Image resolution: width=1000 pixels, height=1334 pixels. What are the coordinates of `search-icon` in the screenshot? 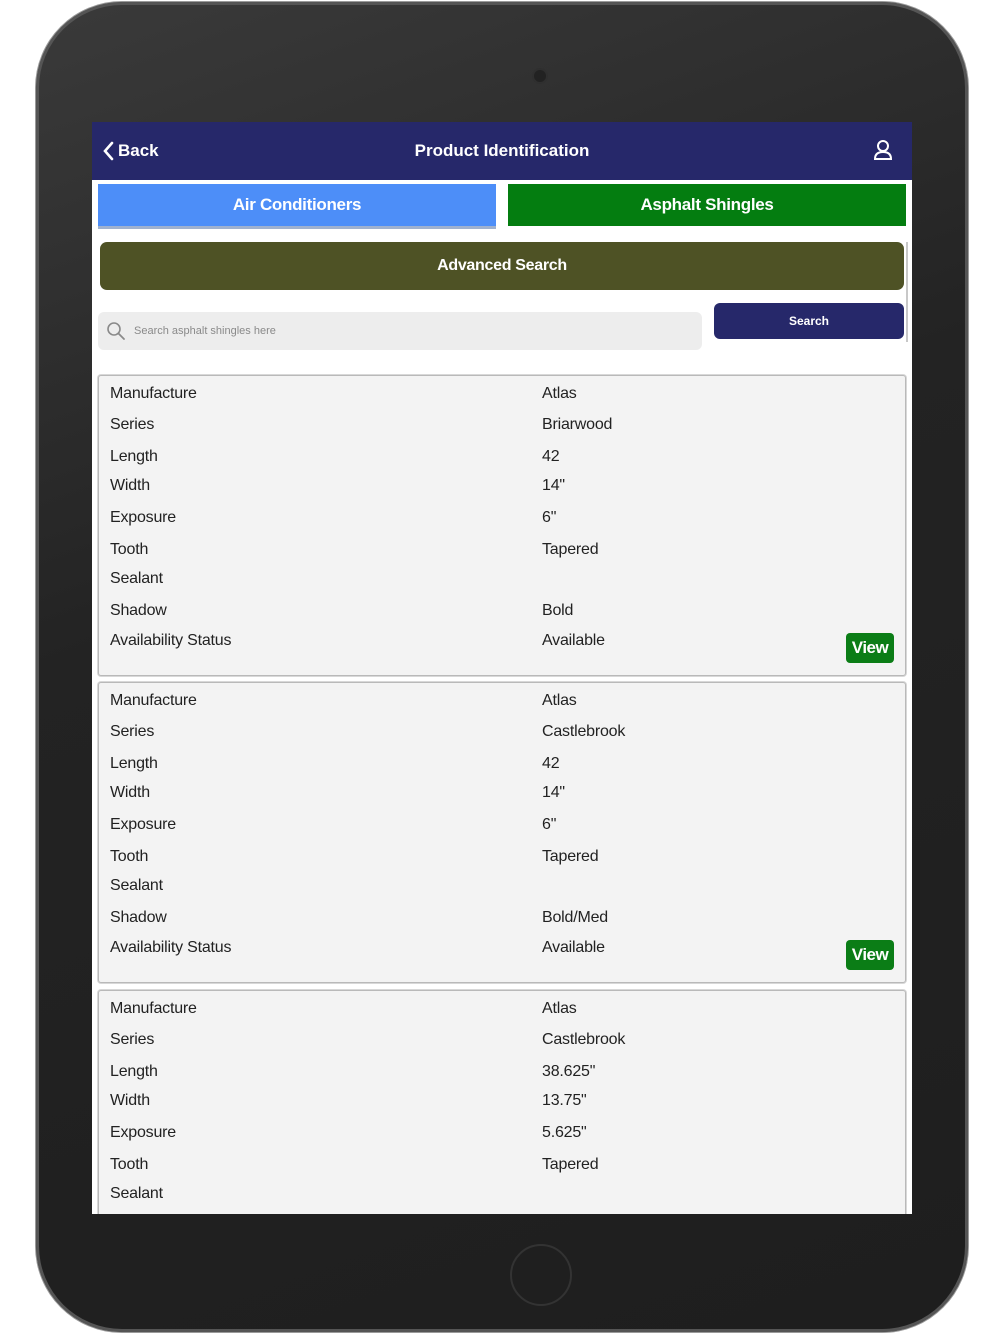 It's located at (116, 331).